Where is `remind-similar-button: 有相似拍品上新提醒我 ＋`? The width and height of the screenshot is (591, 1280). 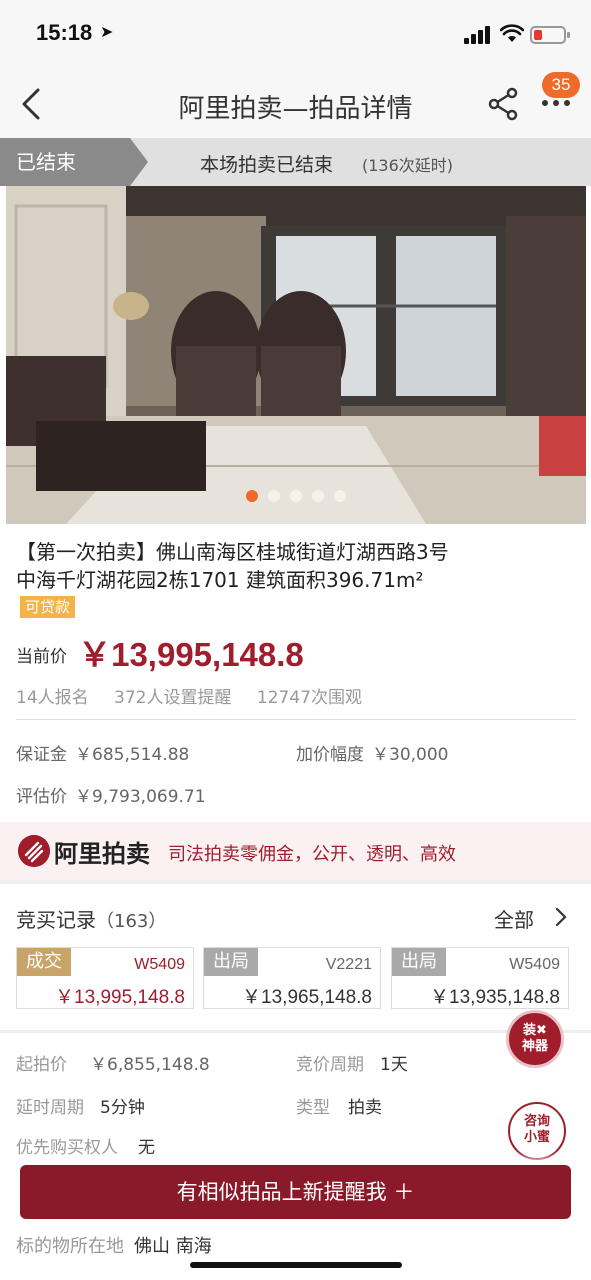
remind-similar-button: 有相似拍品上新提醒我 ＋ is located at coordinates (295, 1192).